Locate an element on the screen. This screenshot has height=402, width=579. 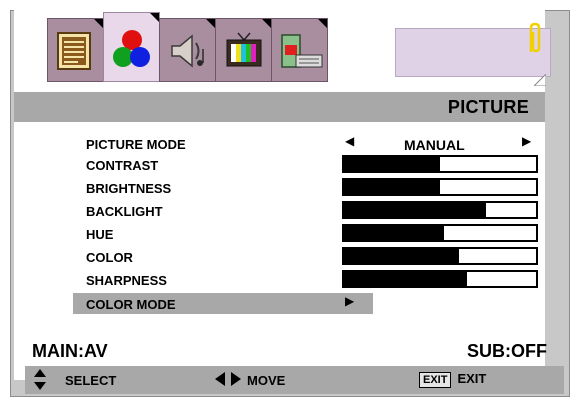
color-mode-arrow-icon: ▶ is located at coordinates (349, 301).